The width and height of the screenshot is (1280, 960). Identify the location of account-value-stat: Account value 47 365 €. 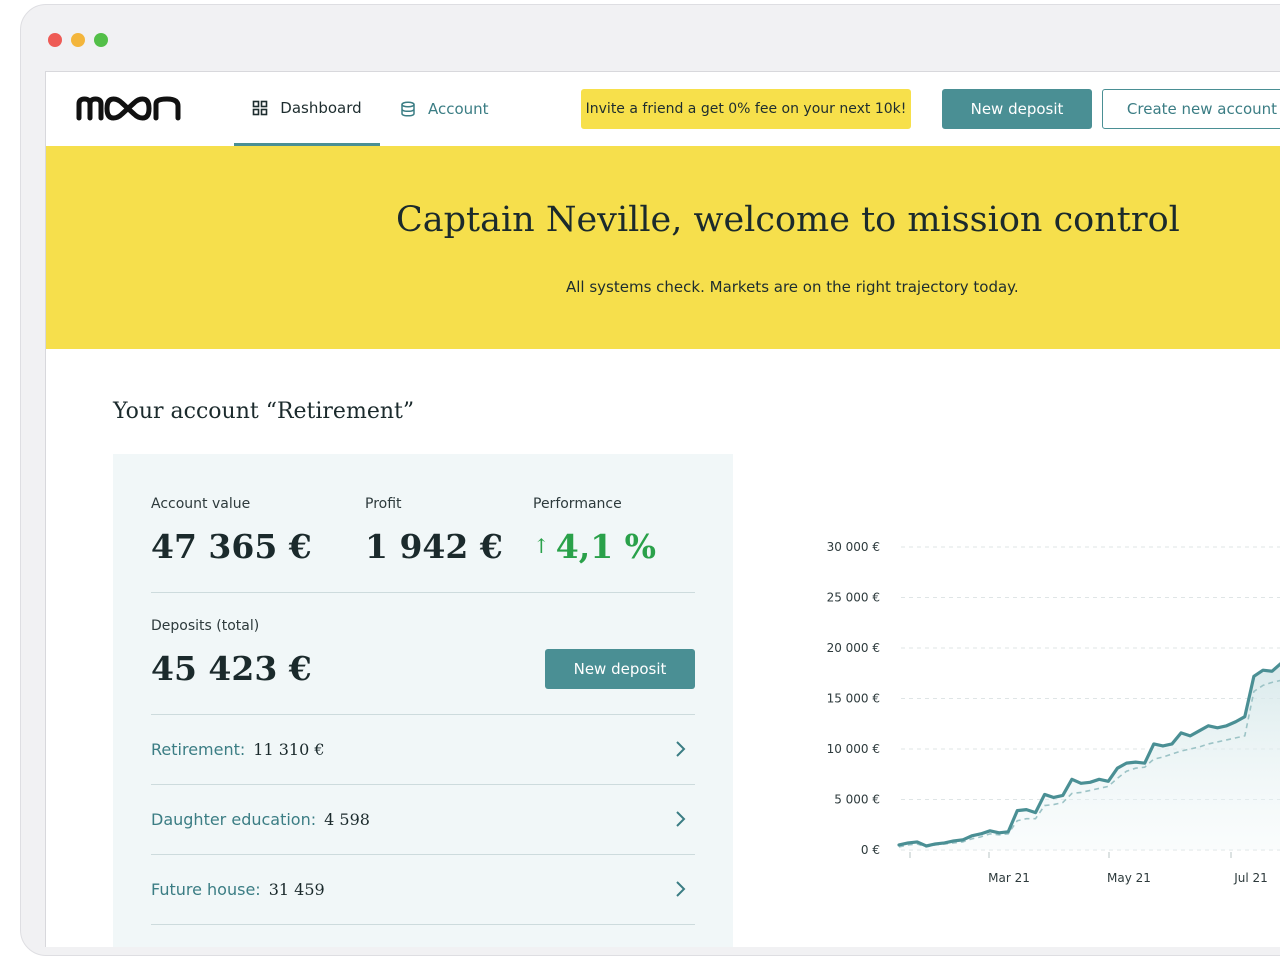
(231, 531).